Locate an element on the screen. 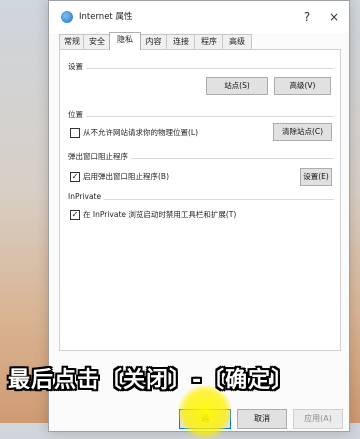 This screenshot has width=360, height=439. window-title: Internet 属性 is located at coordinates (106, 17).